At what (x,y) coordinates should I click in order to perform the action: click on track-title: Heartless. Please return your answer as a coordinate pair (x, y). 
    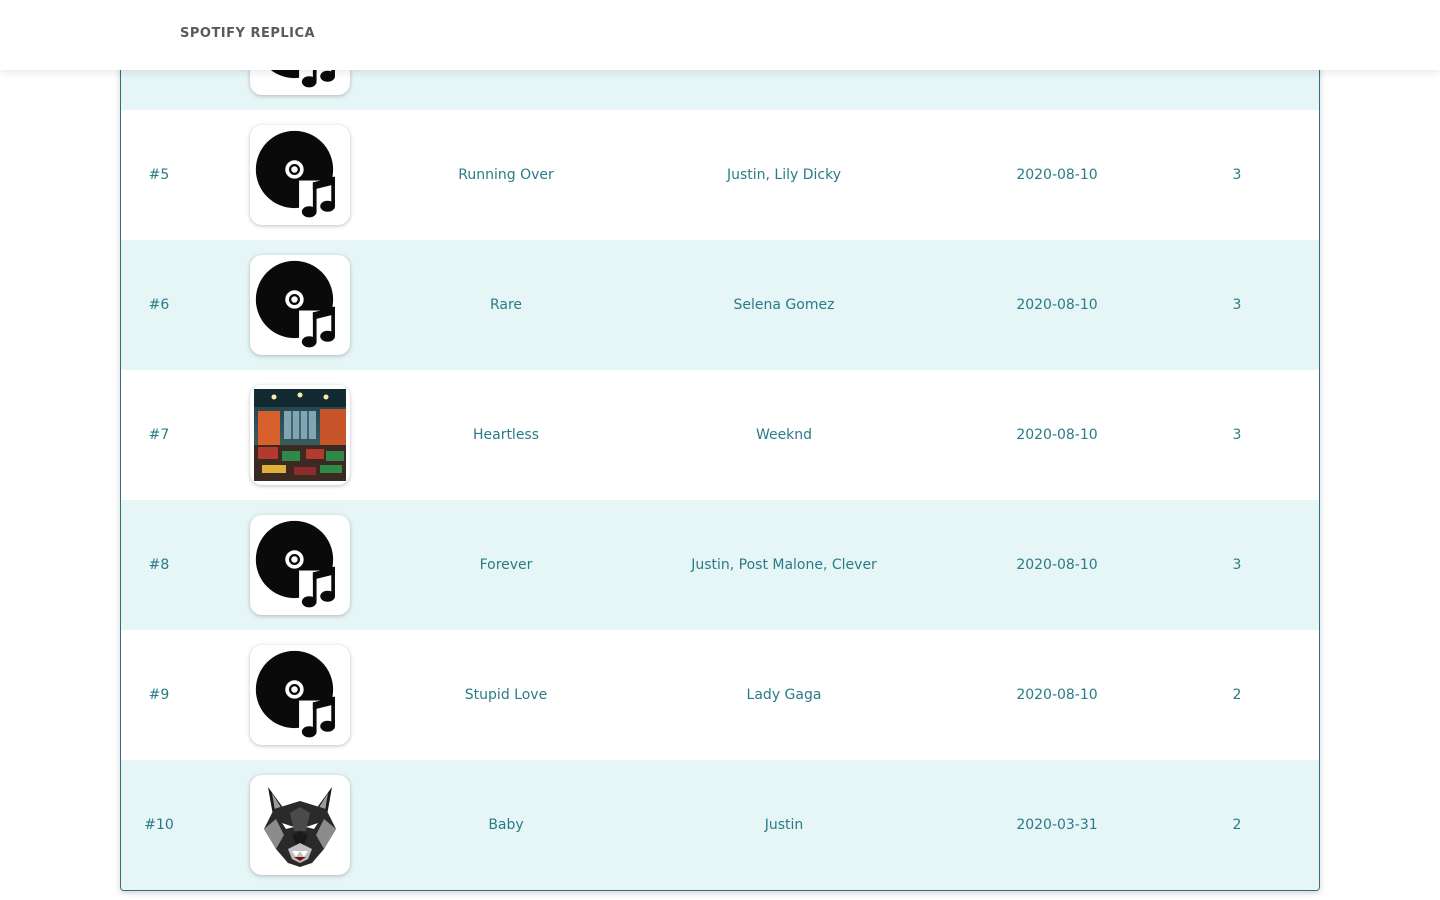
    Looking at the image, I should click on (506, 435).